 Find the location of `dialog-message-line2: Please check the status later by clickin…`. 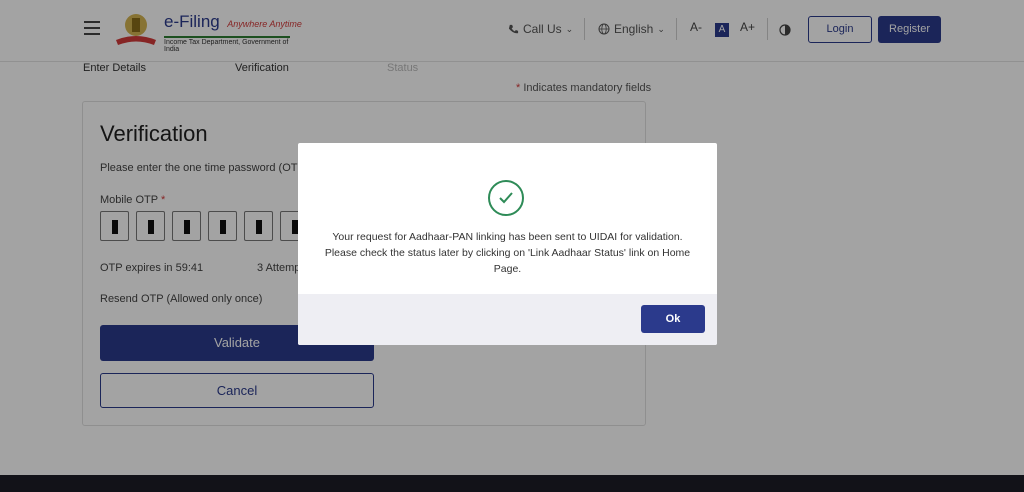

dialog-message-line2: Please check the status later by clickin… is located at coordinates (507, 261).